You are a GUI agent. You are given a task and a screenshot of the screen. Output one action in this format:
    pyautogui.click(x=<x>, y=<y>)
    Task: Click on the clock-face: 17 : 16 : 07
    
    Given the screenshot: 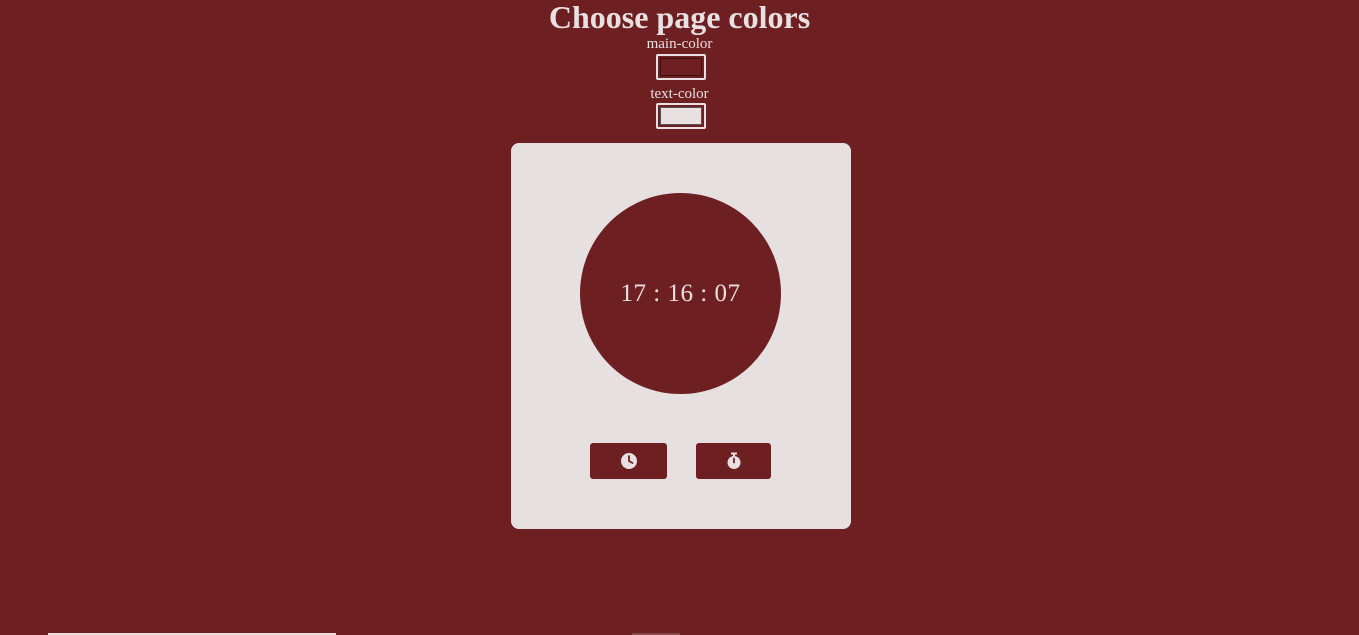 What is the action you would take?
    pyautogui.click(x=680, y=293)
    